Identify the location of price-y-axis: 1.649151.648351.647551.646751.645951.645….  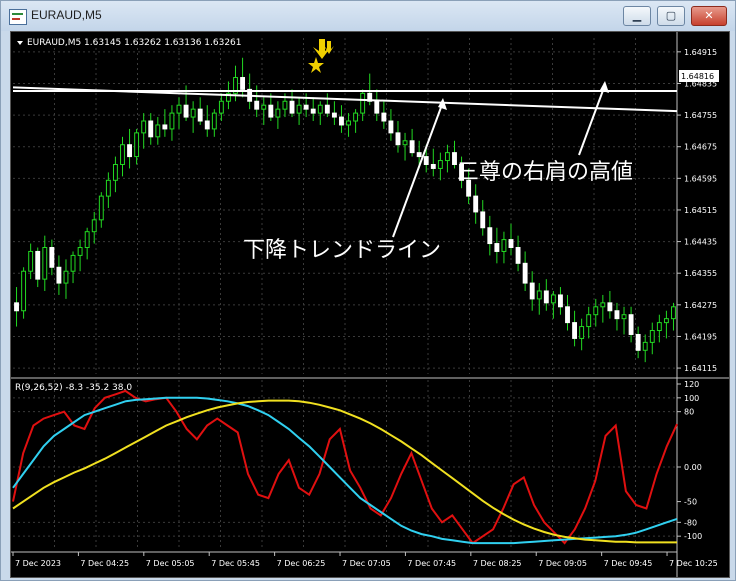
(696, 304).